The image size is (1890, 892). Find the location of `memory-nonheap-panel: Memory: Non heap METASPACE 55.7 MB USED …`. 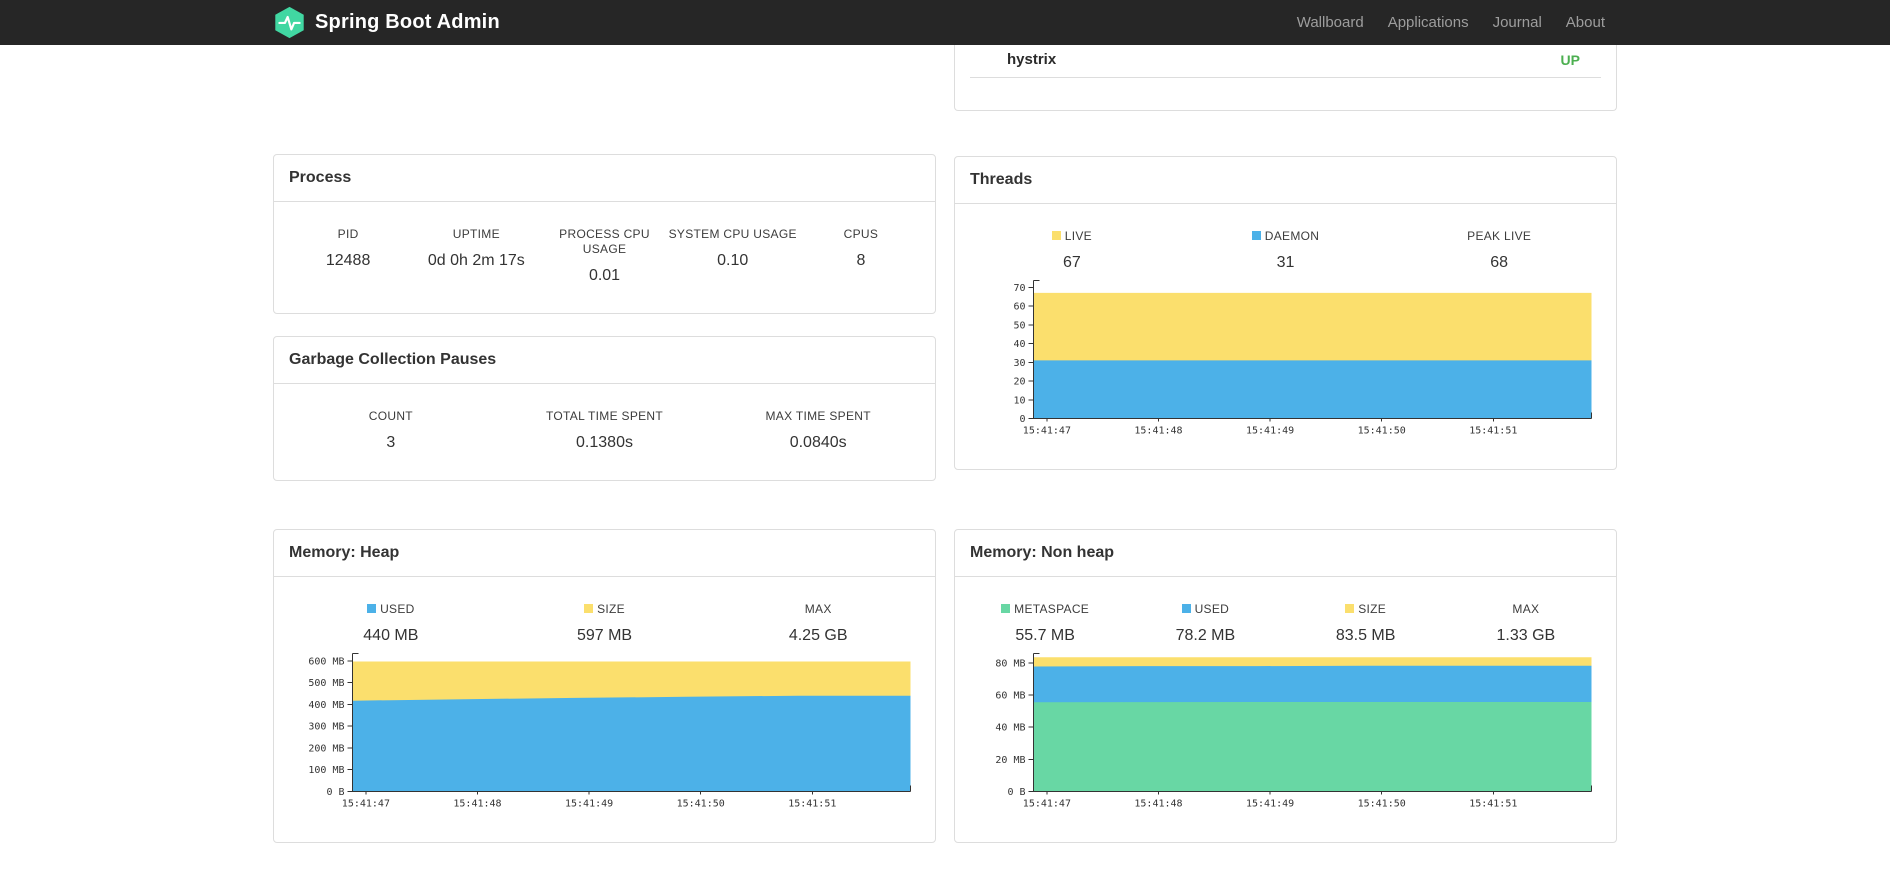

memory-nonheap-panel: Memory: Non heap METASPACE 55.7 MB USED … is located at coordinates (1285, 686).